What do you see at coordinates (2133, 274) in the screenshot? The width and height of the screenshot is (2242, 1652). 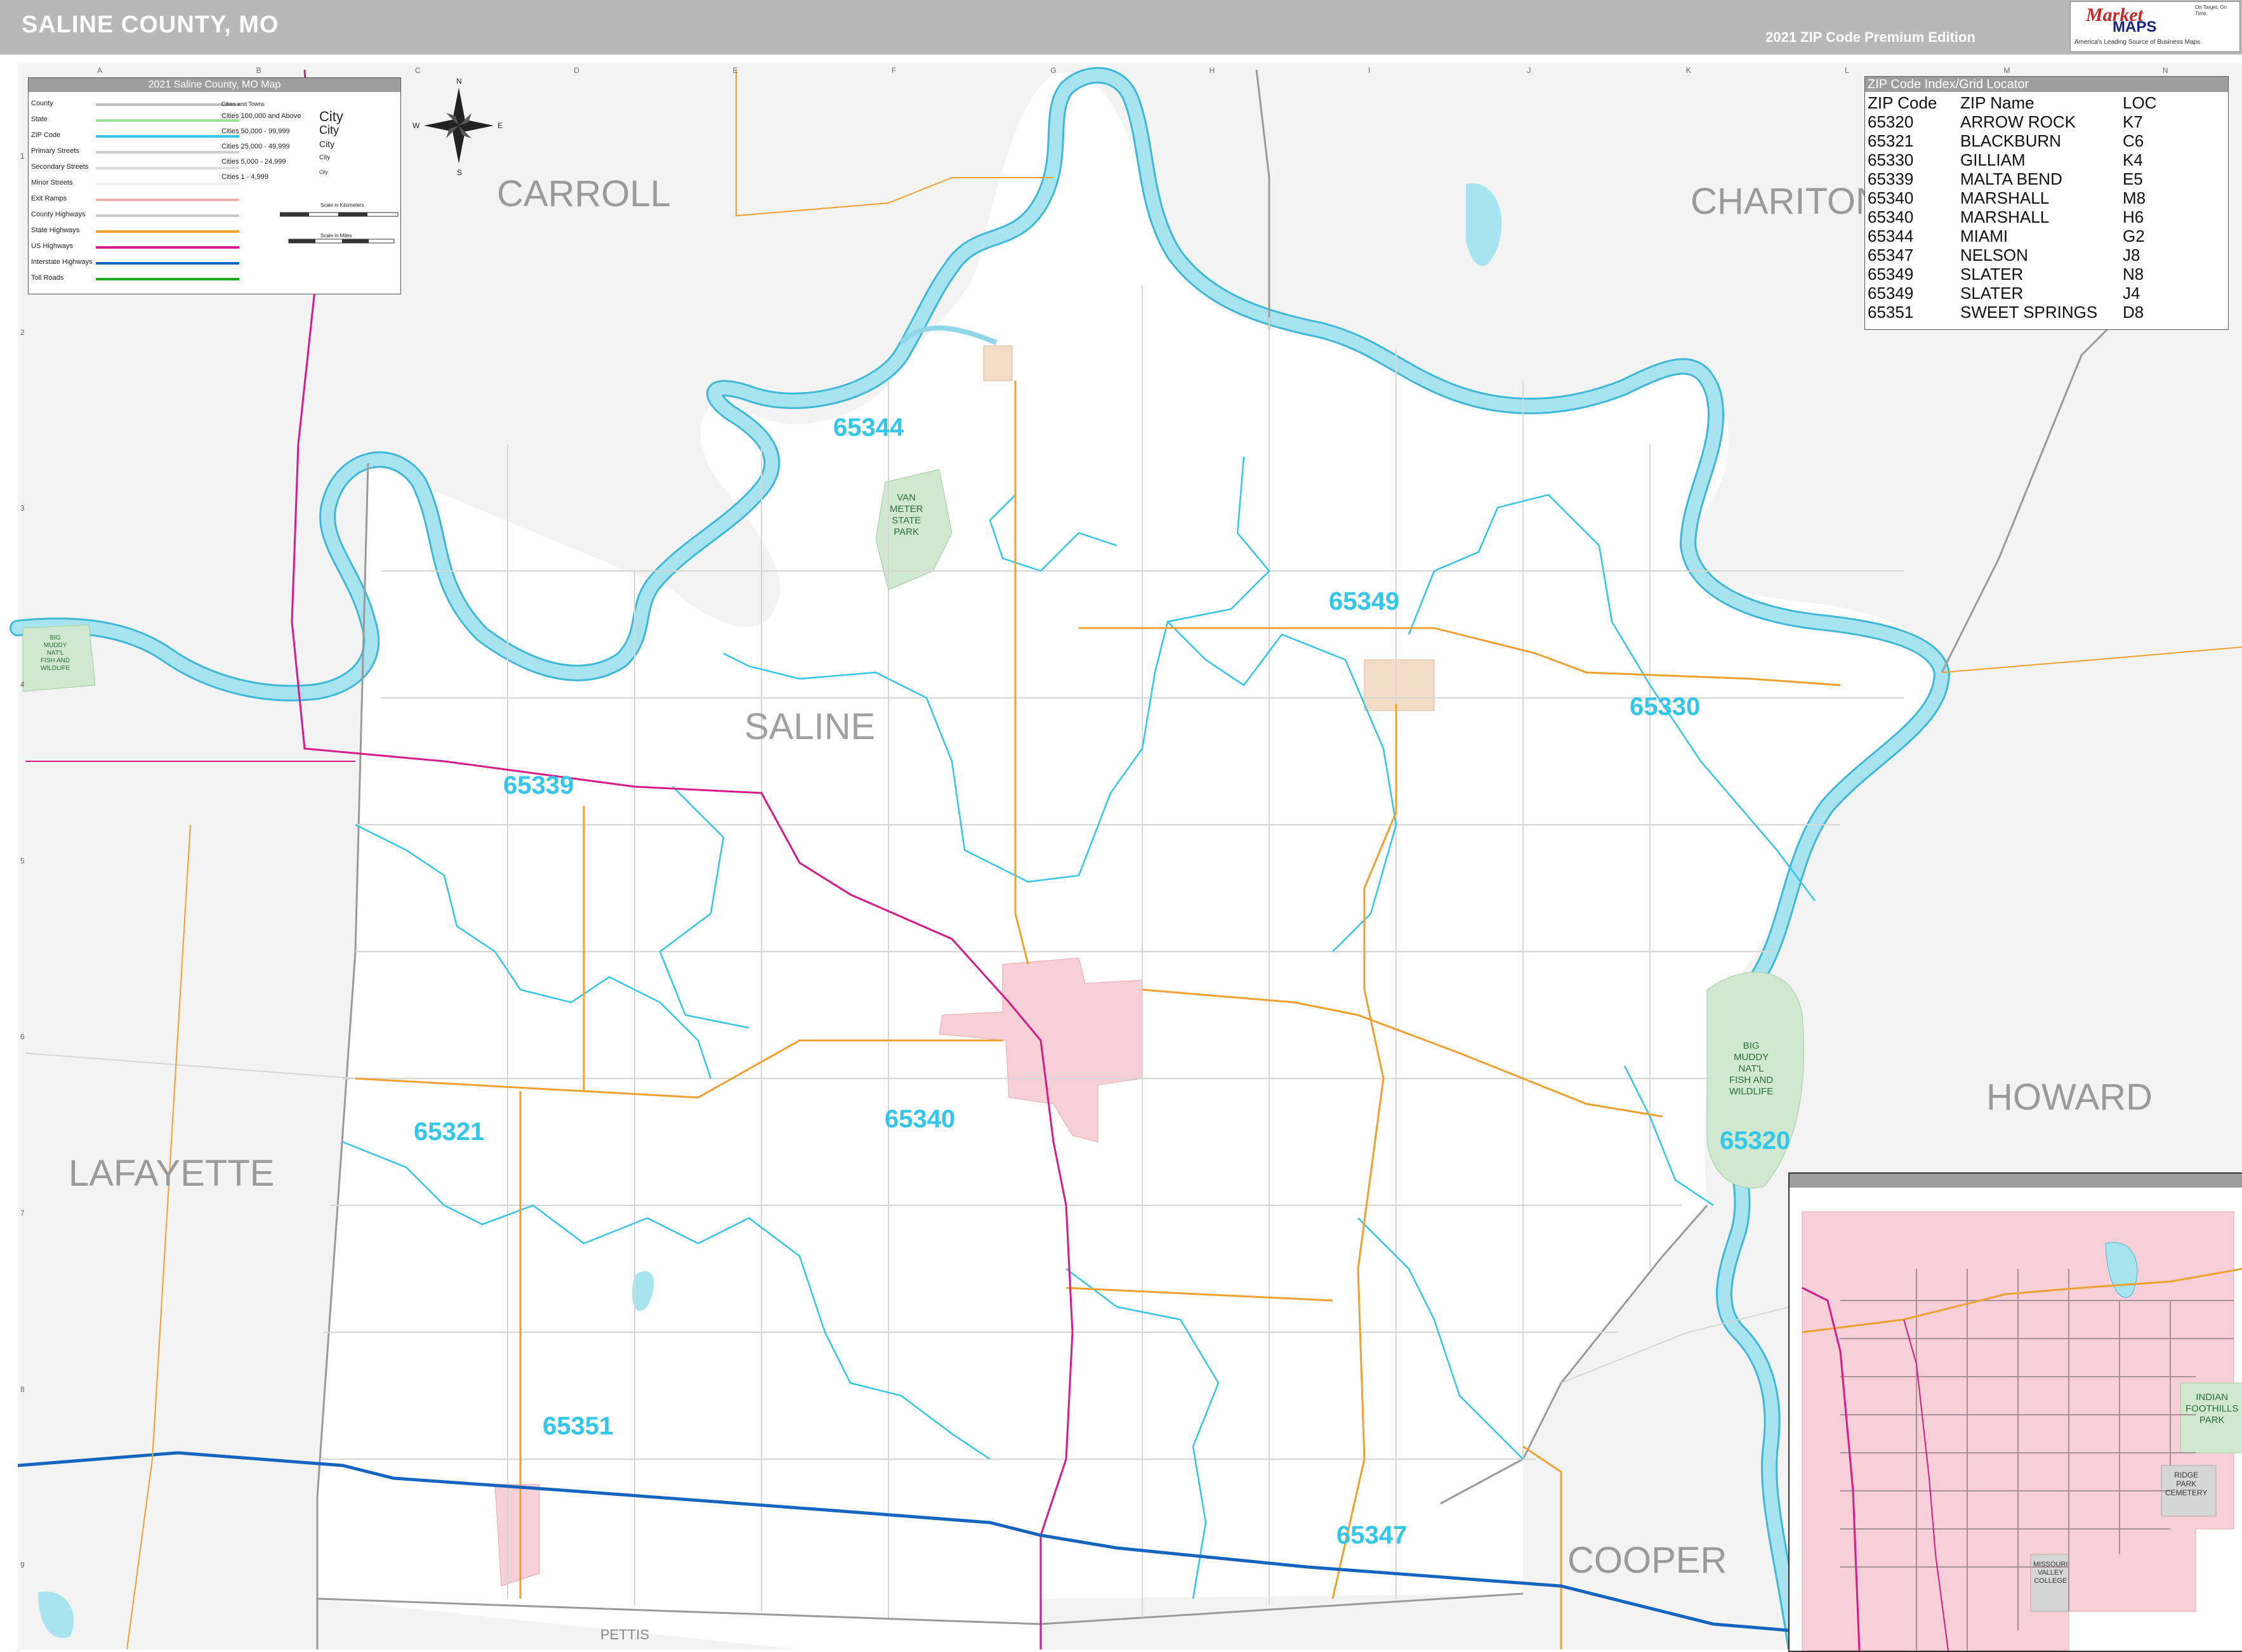 I see `zip-index-loc: N8` at bounding box center [2133, 274].